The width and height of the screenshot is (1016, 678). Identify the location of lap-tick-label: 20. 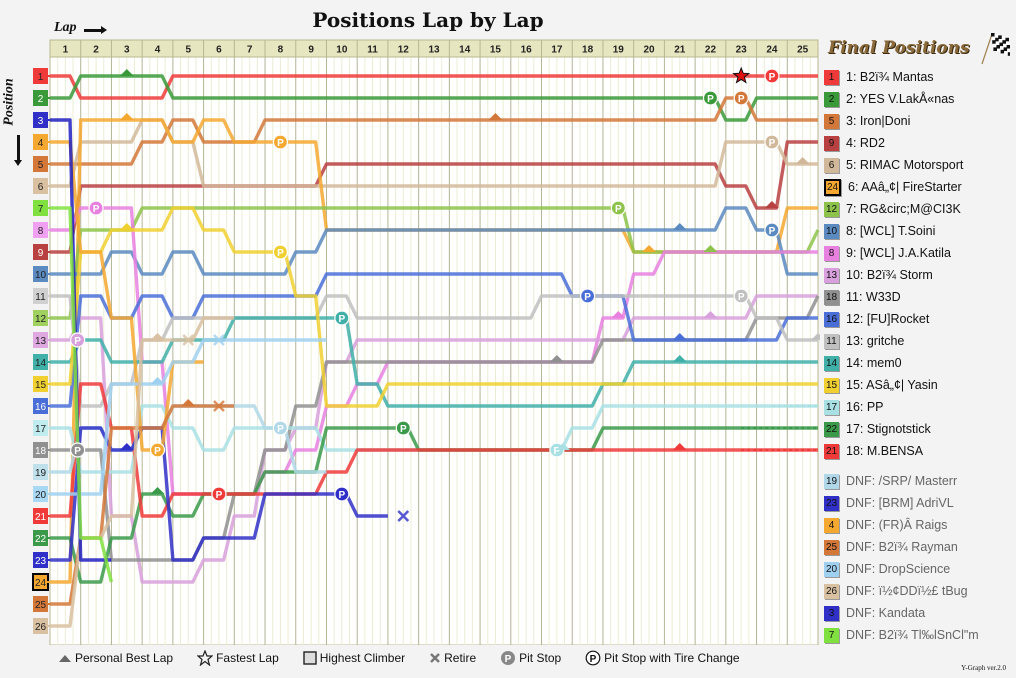
(649, 50).